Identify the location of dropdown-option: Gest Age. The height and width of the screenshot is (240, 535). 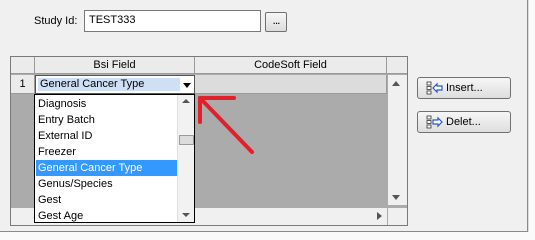
(108, 216).